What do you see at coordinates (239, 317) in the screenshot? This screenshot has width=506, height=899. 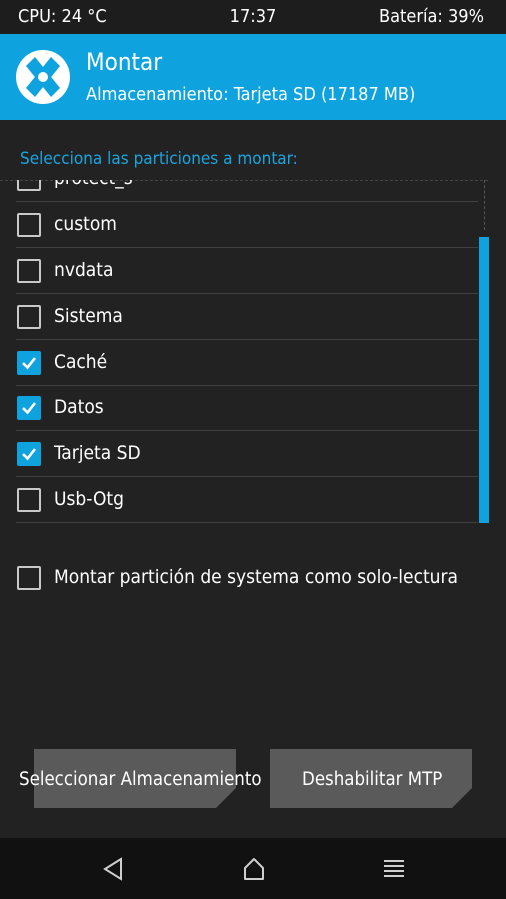 I see `partition-row: Sistema` at bounding box center [239, 317].